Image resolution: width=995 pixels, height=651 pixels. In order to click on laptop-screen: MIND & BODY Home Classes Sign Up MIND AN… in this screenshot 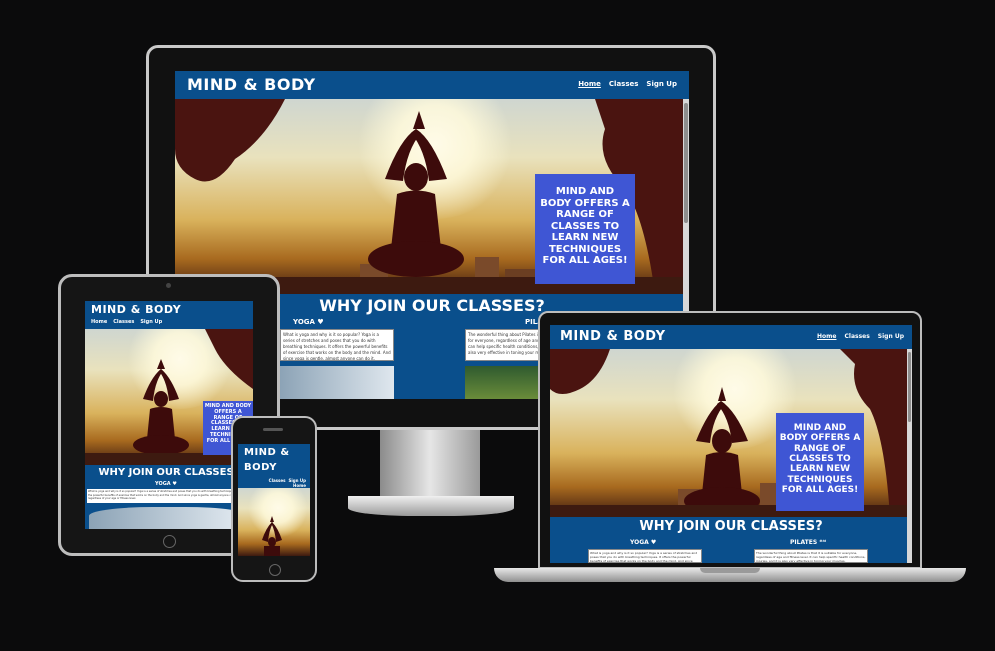, I will do `click(731, 444)`.